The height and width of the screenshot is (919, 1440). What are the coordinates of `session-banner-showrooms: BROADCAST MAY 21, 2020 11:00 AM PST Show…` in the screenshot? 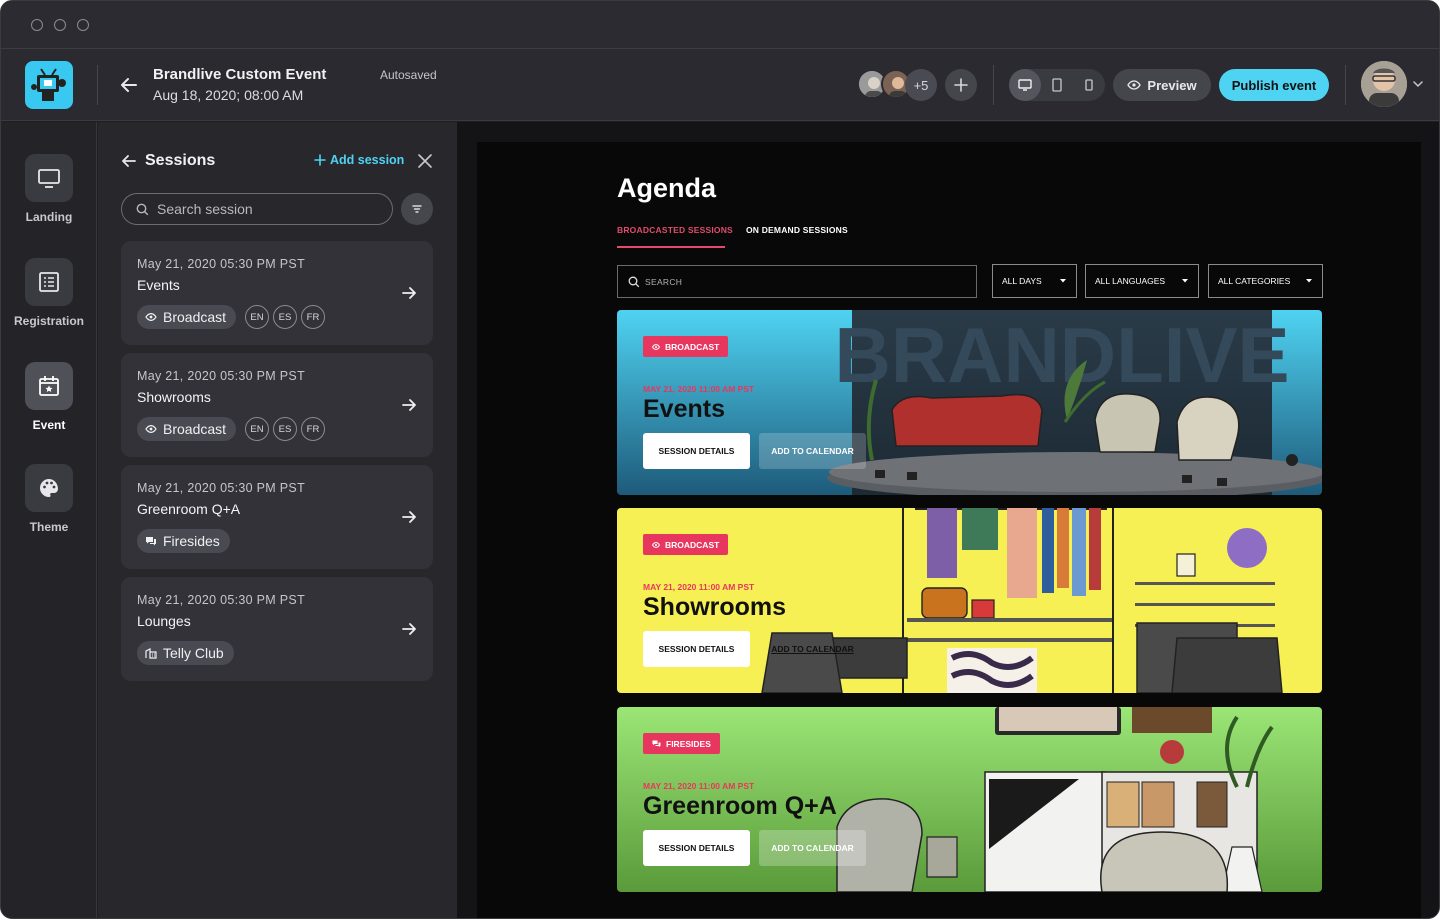 It's located at (969, 600).